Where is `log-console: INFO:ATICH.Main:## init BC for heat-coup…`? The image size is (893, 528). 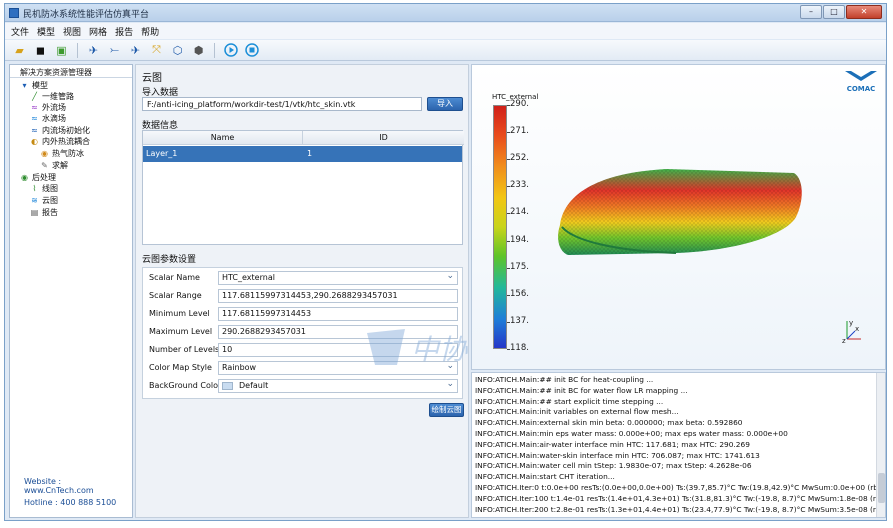 log-console: INFO:ATICH.Main:## init BC for heat-coup… is located at coordinates (678, 445).